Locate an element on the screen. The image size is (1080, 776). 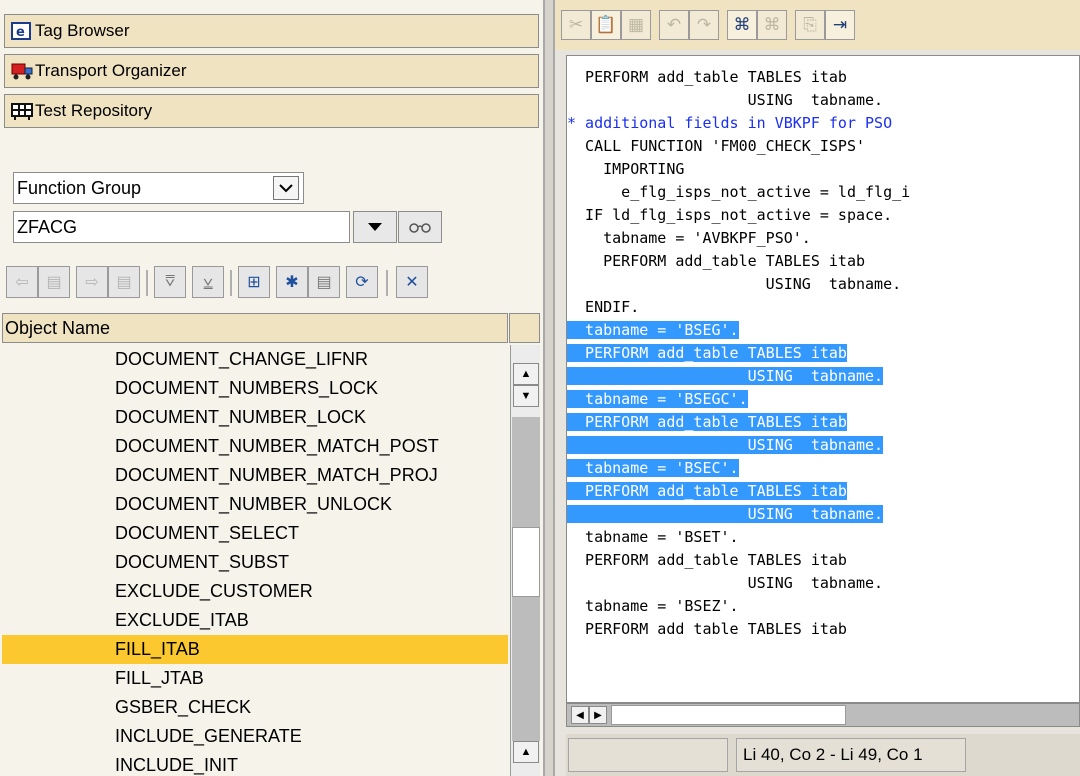
tree-toolbar: ⇦ ▤ ⇨ ▤ ⩢ ⩣ ⊞ ✱ ▤ ⟳ ✕ is located at coordinates (266, 284).